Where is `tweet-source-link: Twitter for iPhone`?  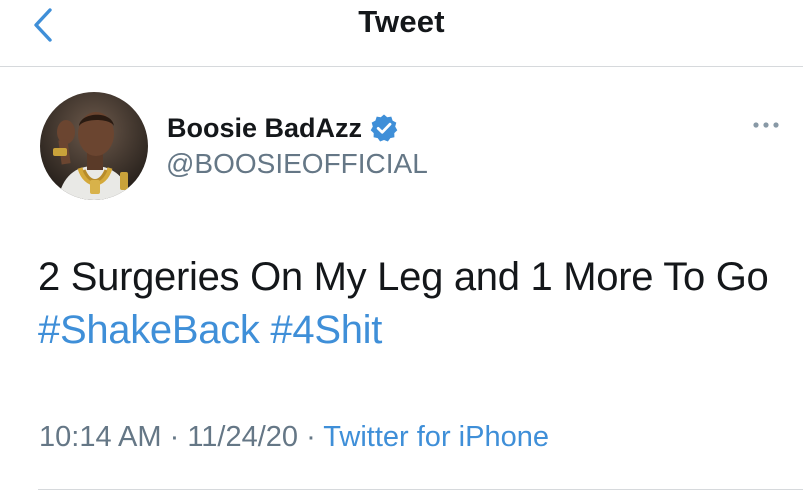 tweet-source-link: Twitter for iPhone is located at coordinates (436, 437).